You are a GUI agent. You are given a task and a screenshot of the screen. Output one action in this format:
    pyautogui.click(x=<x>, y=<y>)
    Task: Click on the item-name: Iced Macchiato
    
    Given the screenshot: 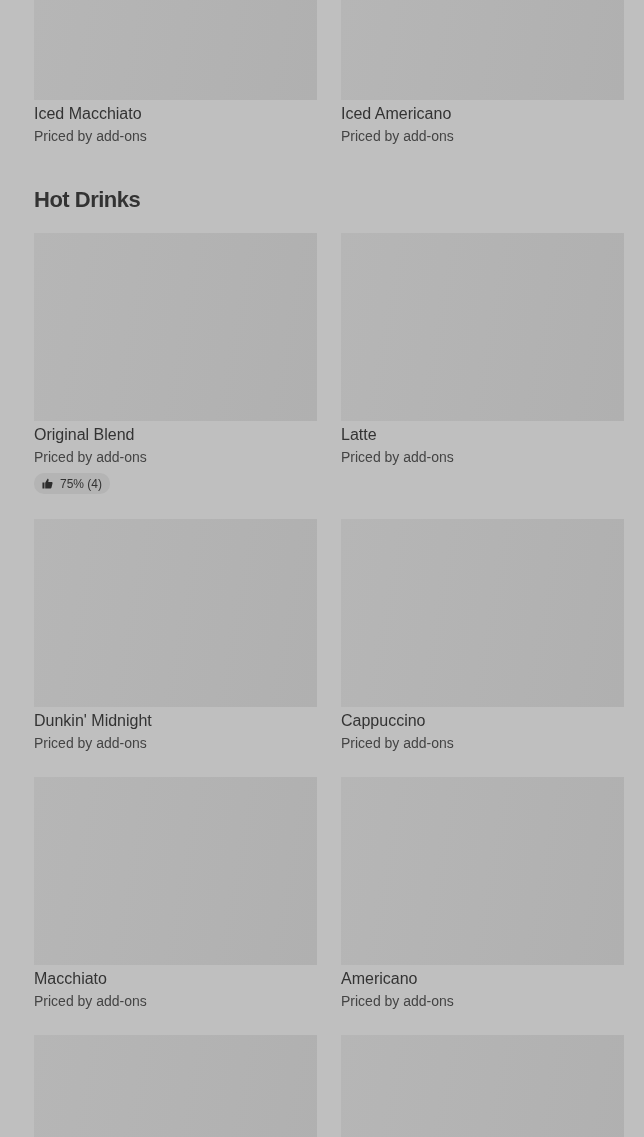 What is the action you would take?
    pyautogui.click(x=175, y=114)
    